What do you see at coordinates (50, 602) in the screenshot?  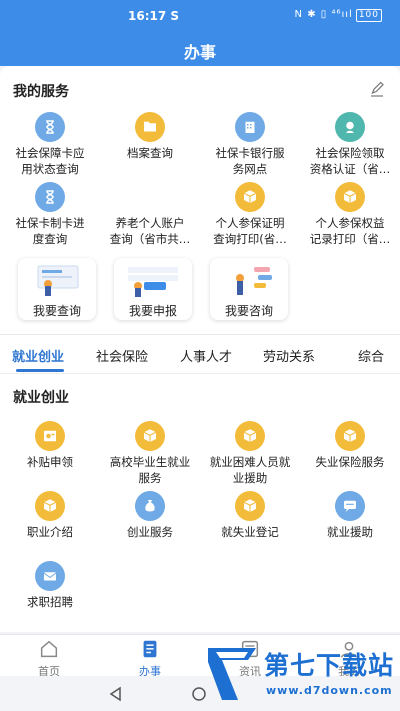 I see `service-item-label: 求职招聘` at bounding box center [50, 602].